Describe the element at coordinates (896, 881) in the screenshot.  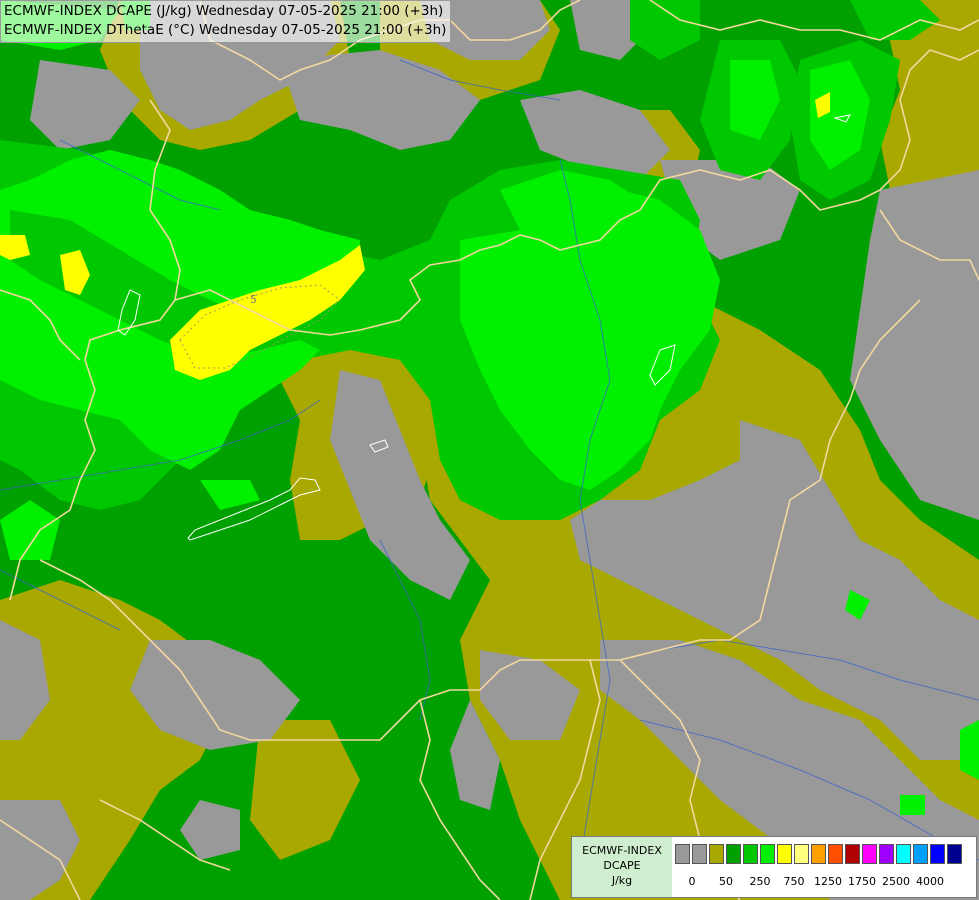
I see `legend-tick-label: 2500` at that location.